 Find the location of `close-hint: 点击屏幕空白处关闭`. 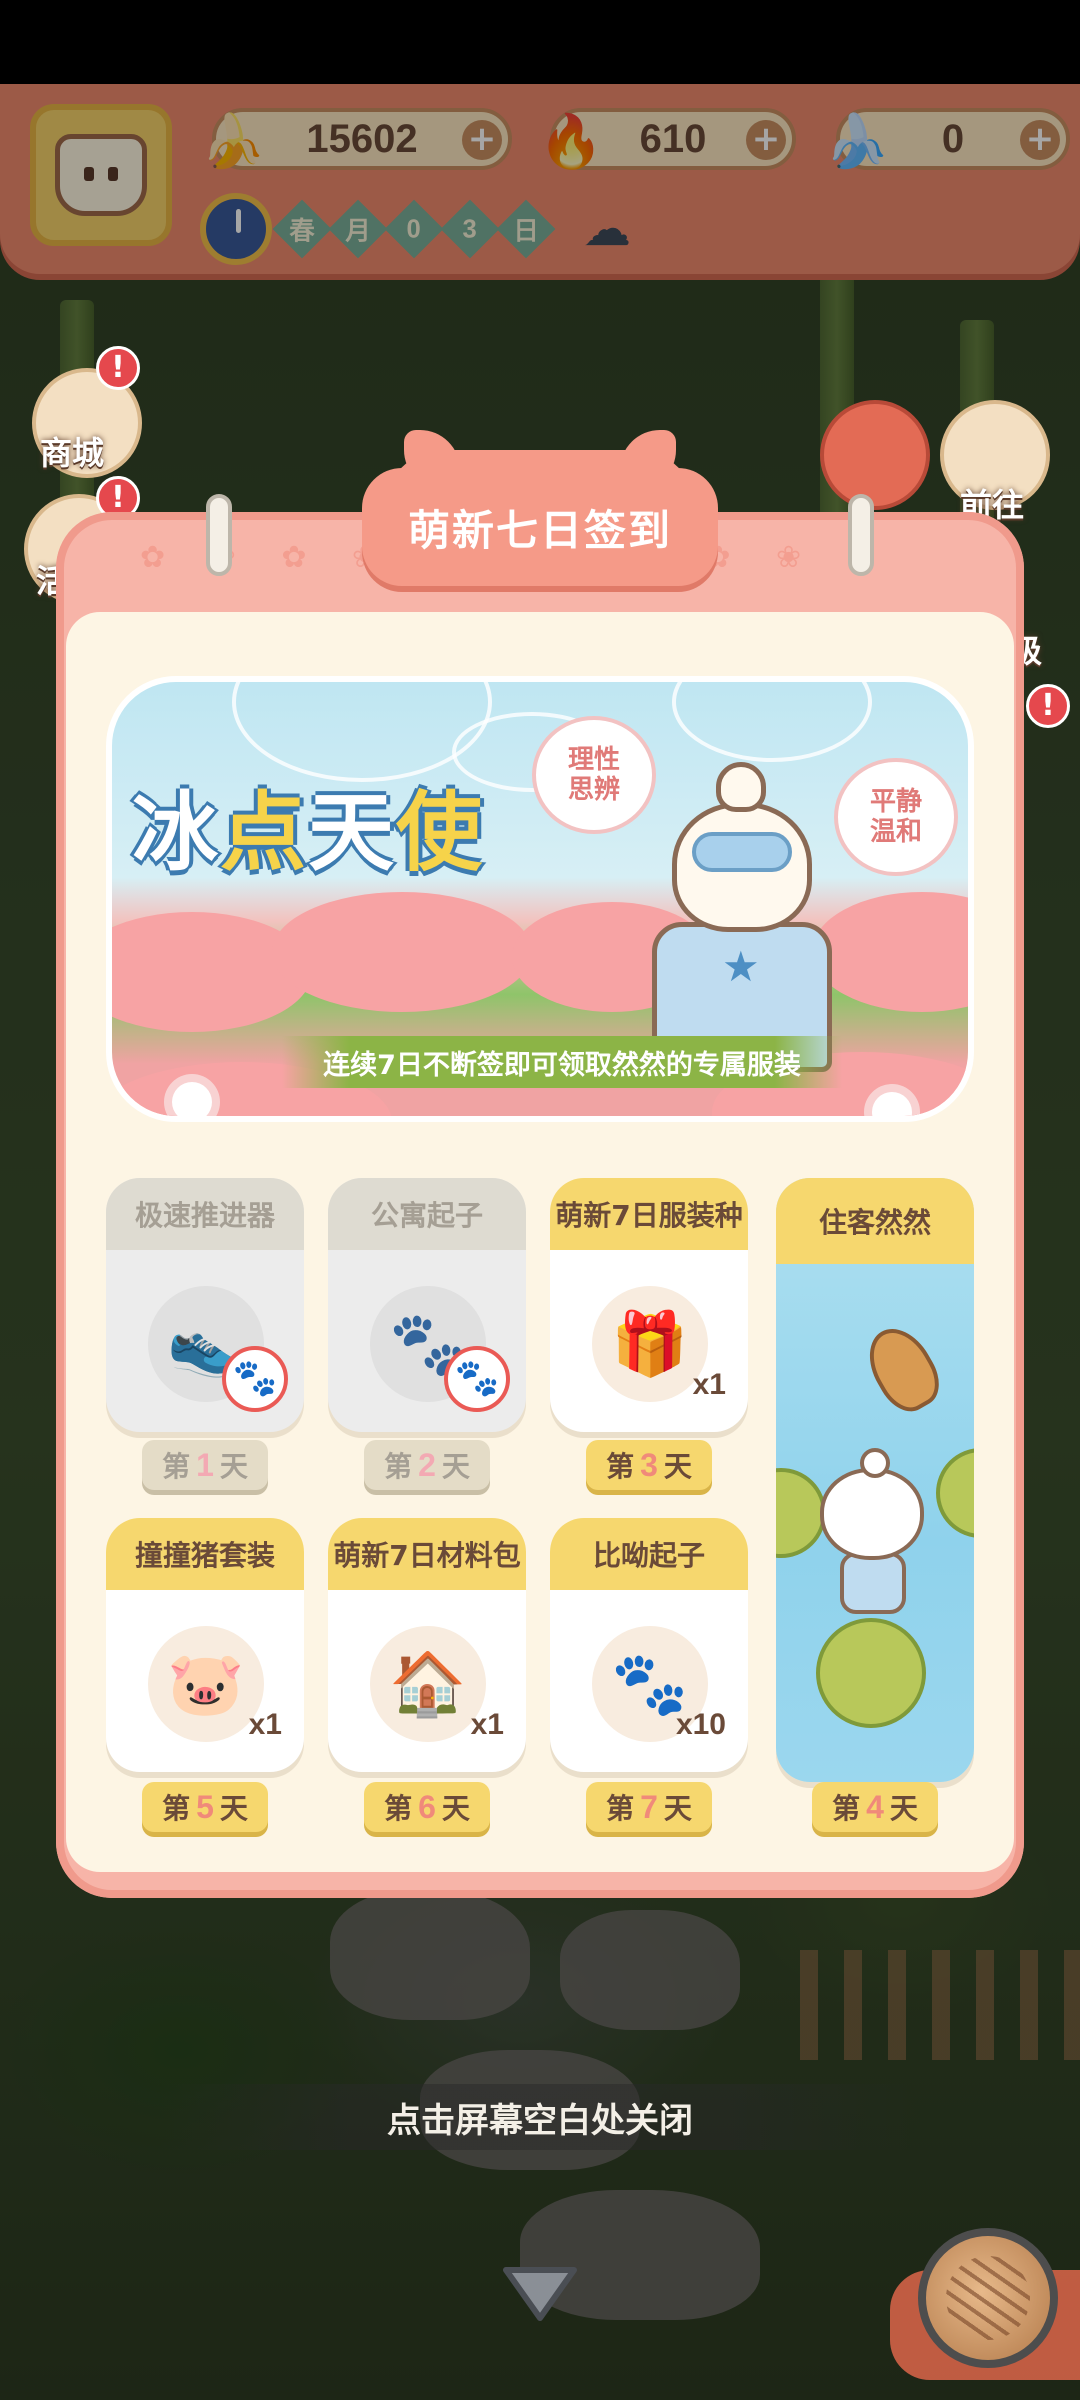

close-hint: 点击屏幕空白处关闭 is located at coordinates (540, 2117).